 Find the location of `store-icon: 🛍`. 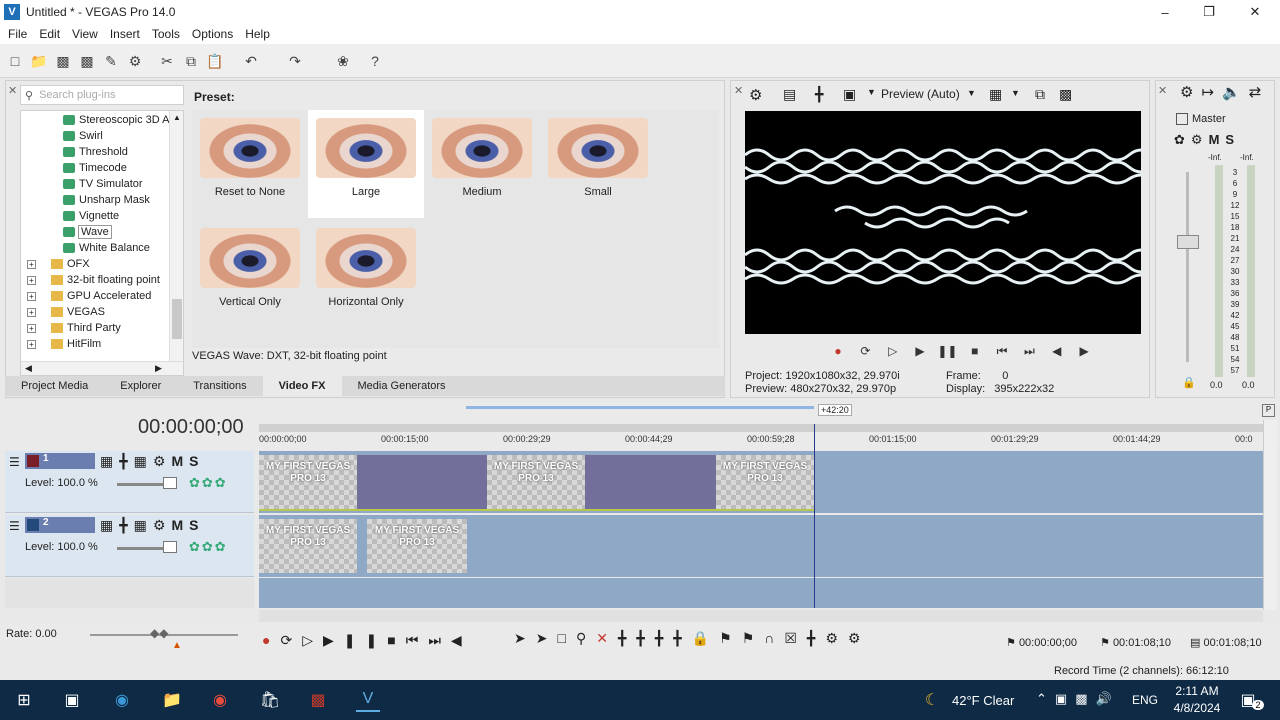

store-icon: 🛍 is located at coordinates (270, 700).